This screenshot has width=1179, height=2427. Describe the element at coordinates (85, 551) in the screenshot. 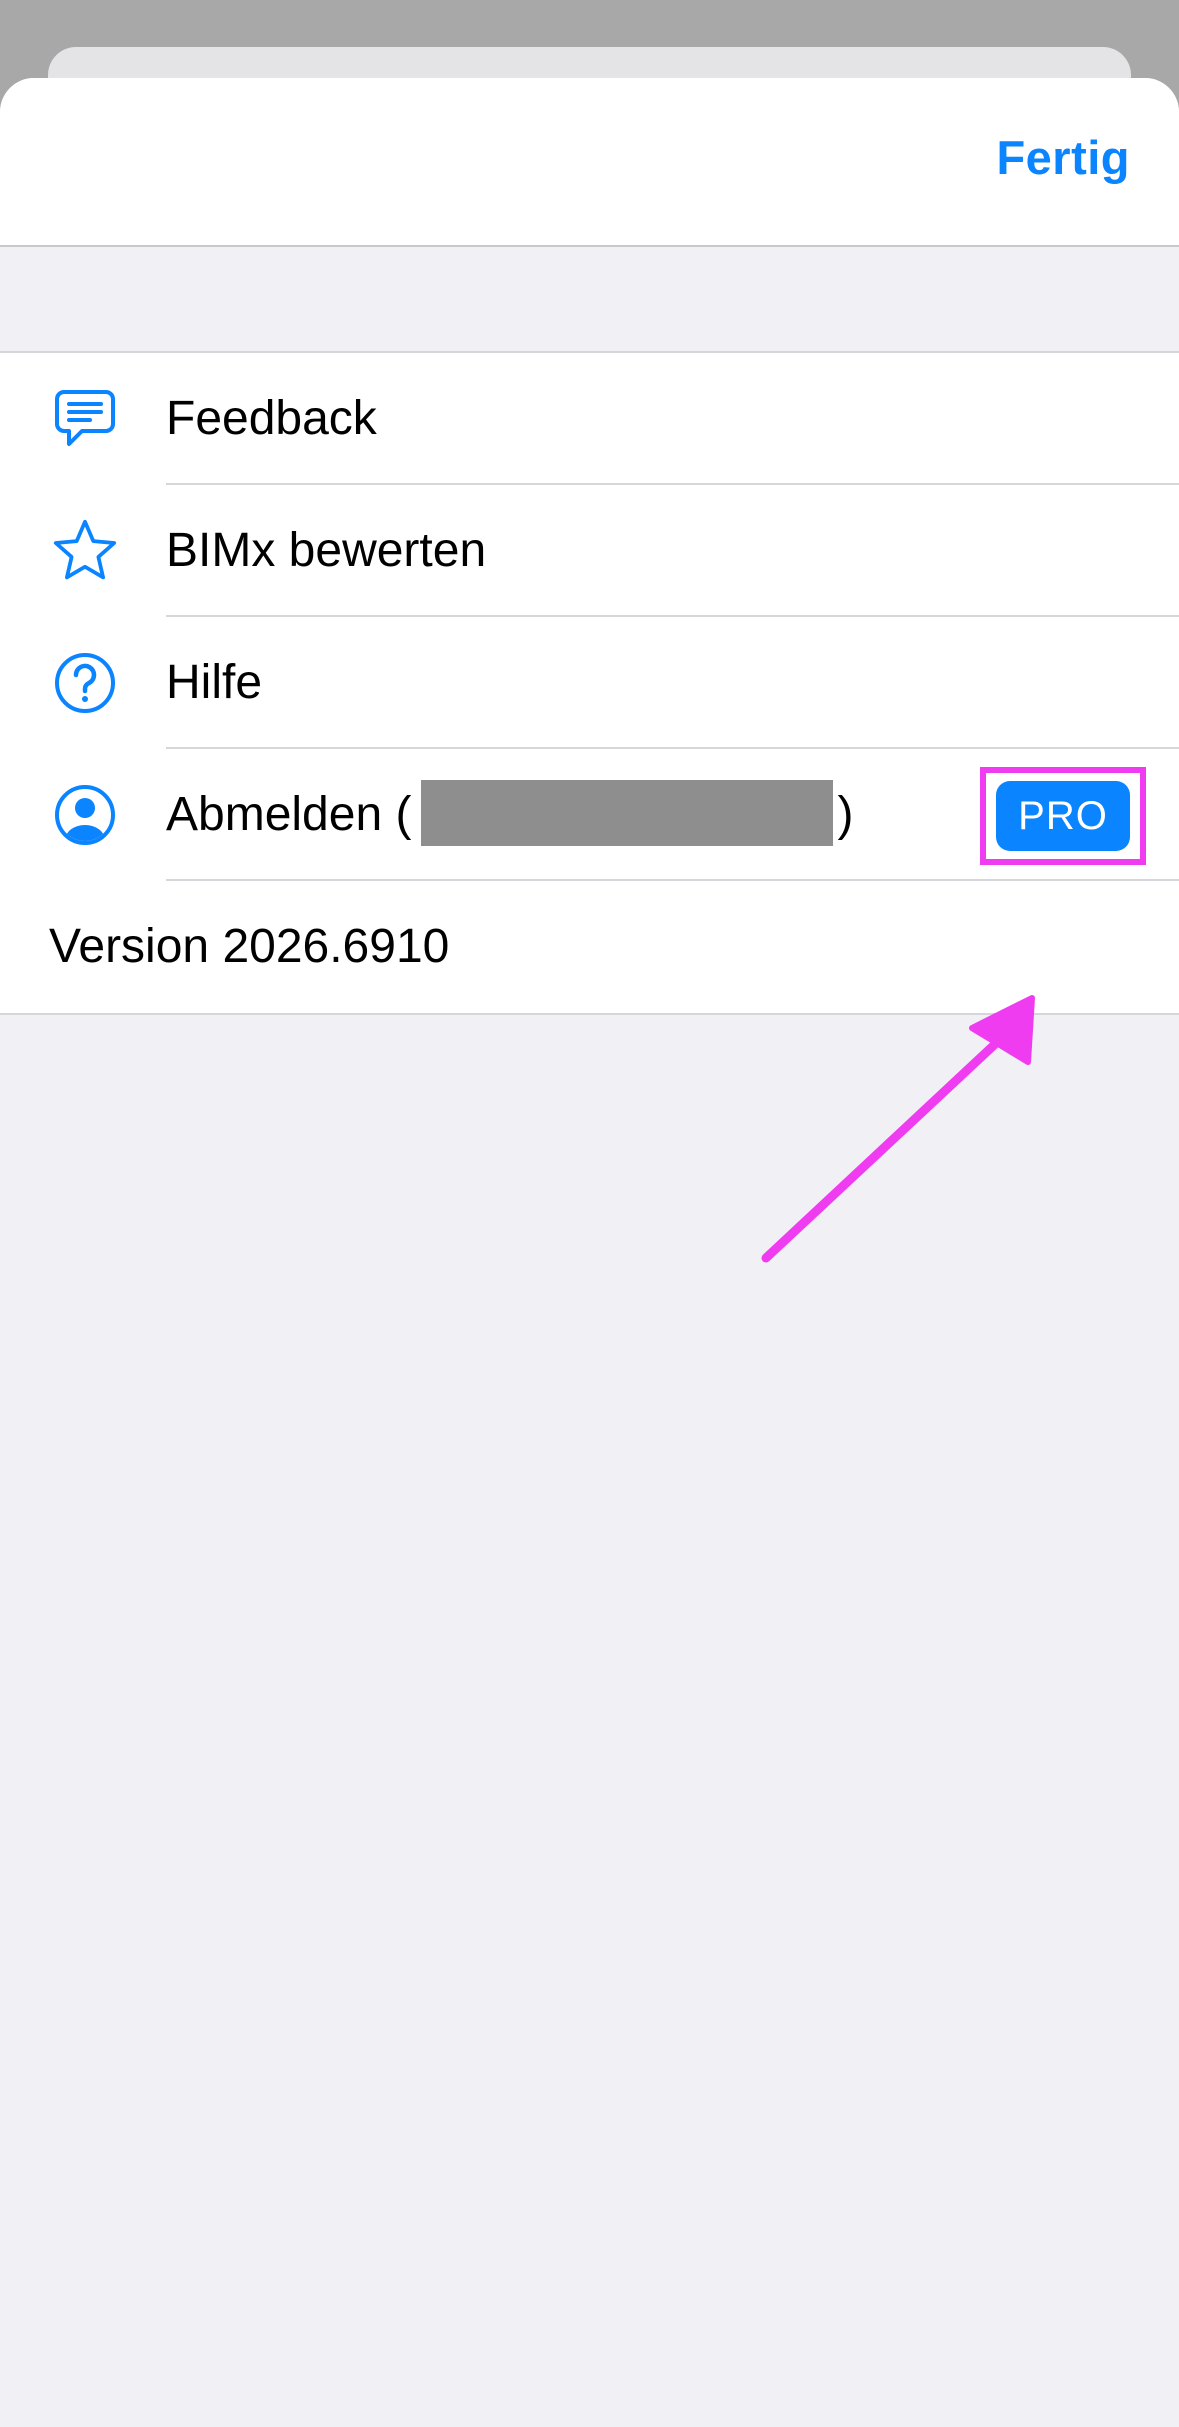

I see `star-icon` at that location.